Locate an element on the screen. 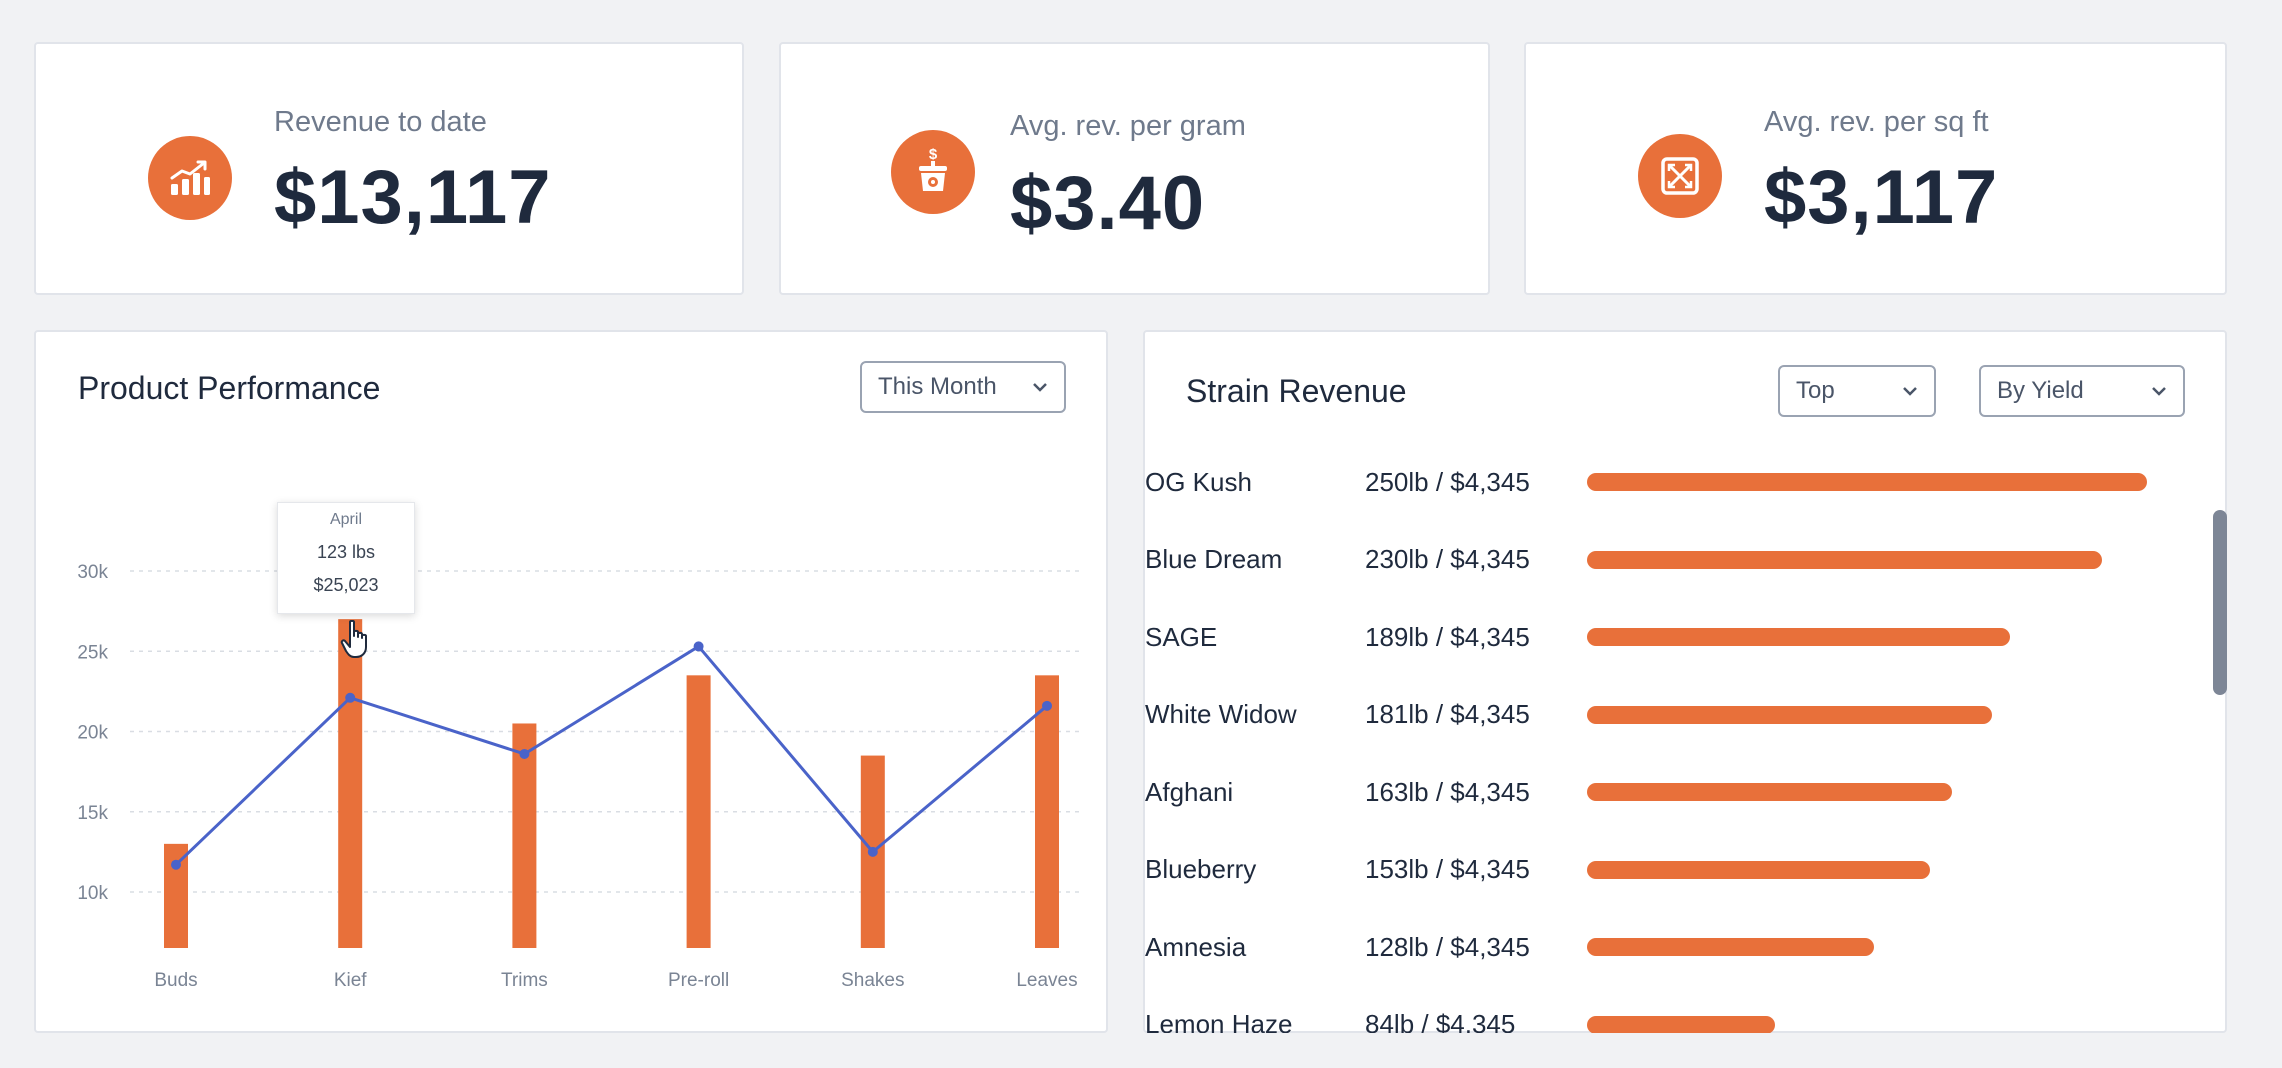 This screenshot has width=2282, height=1068. strain-stat: 230lb / $4,345 is located at coordinates (1447, 559).